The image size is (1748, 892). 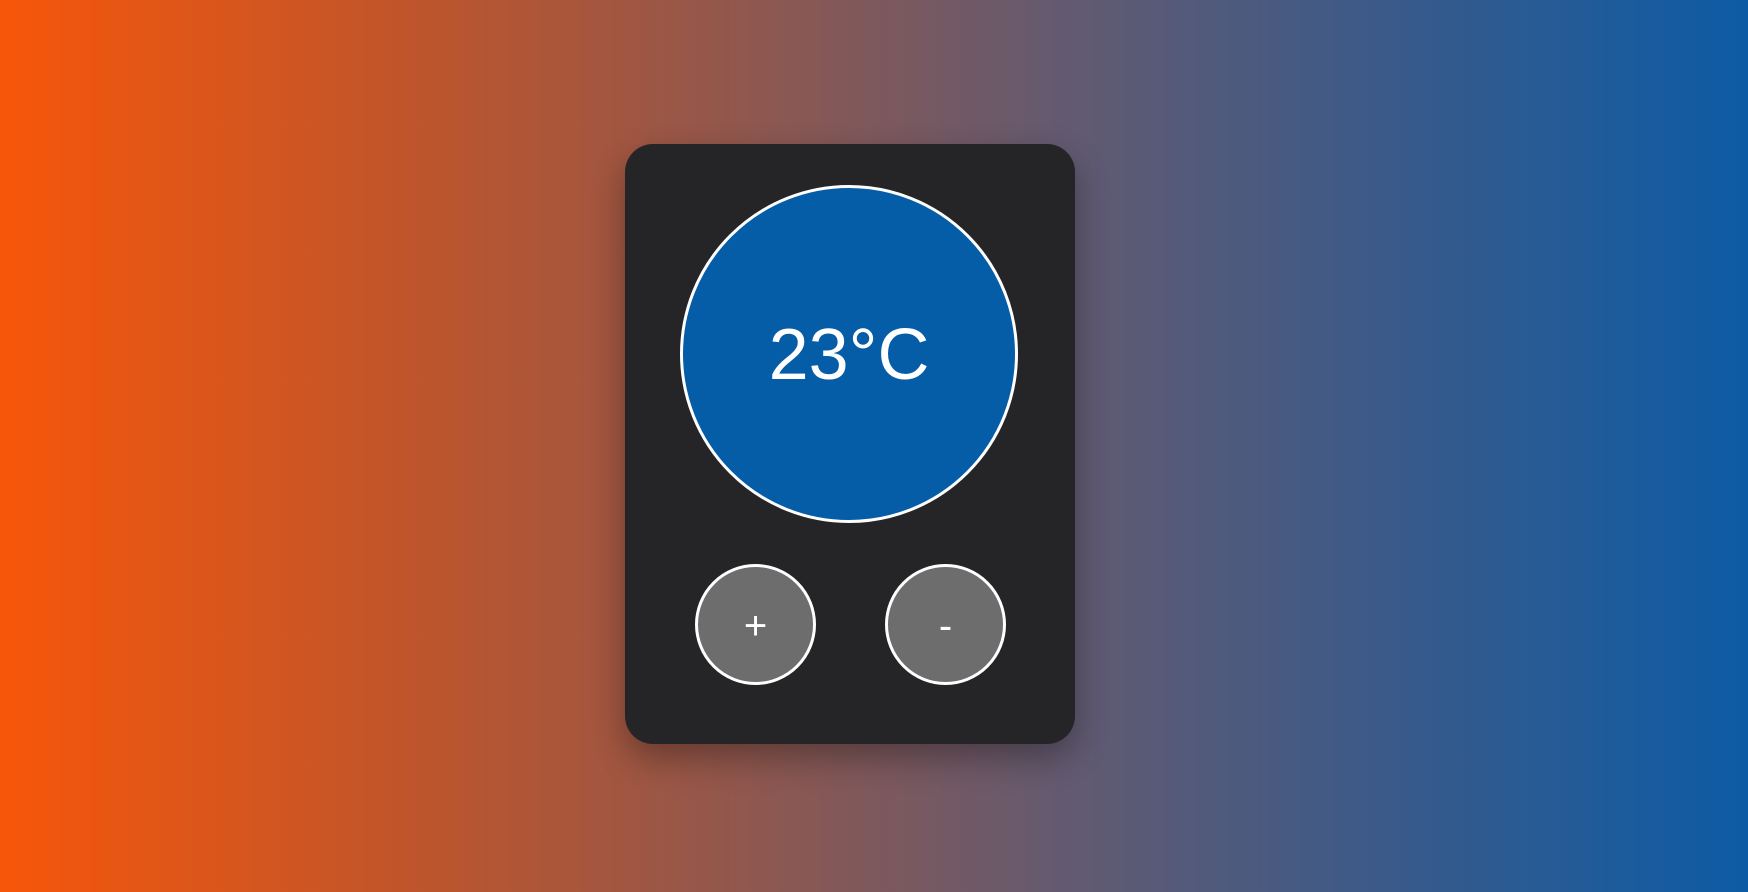 I want to click on decrease-temperature-button: -, so click(x=945, y=624).